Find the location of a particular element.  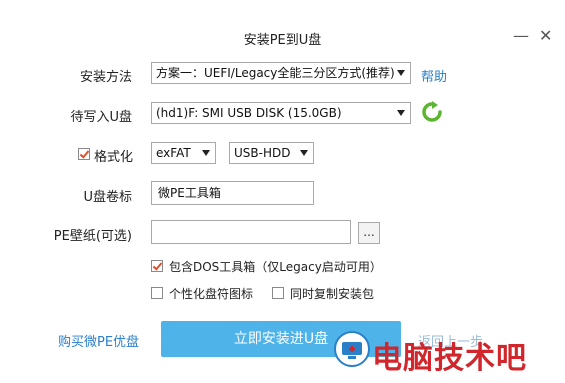

buy-usb-link: 购买微PE优盘 is located at coordinates (98, 340).